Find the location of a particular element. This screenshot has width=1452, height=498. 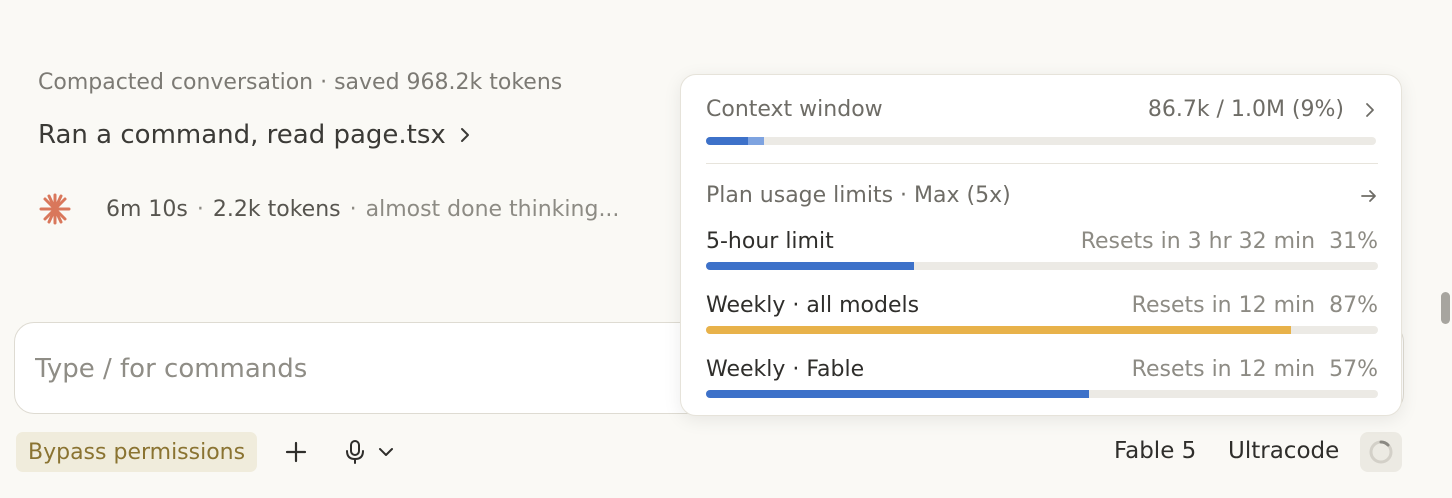

microphone-icon is located at coordinates (355, 452).